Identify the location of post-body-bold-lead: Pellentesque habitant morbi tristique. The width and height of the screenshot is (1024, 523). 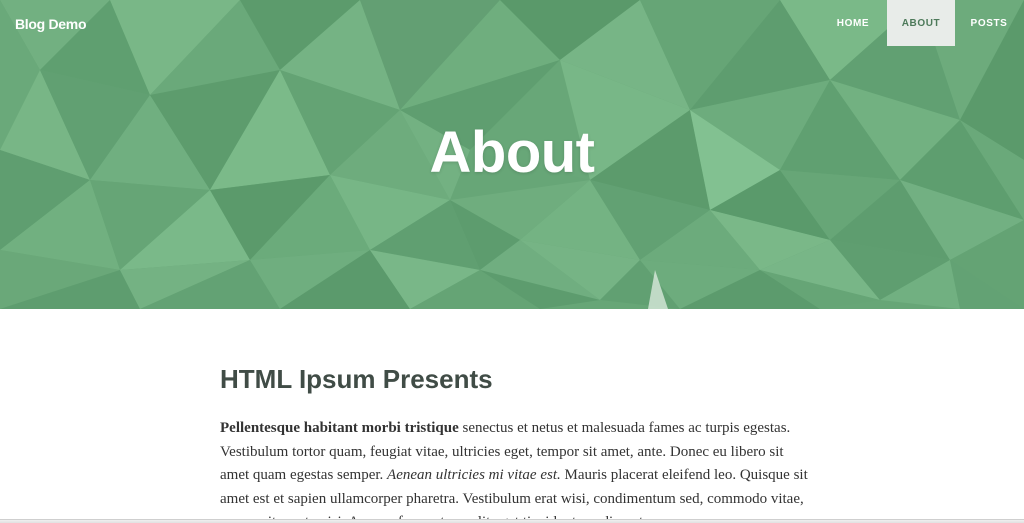
(339, 428).